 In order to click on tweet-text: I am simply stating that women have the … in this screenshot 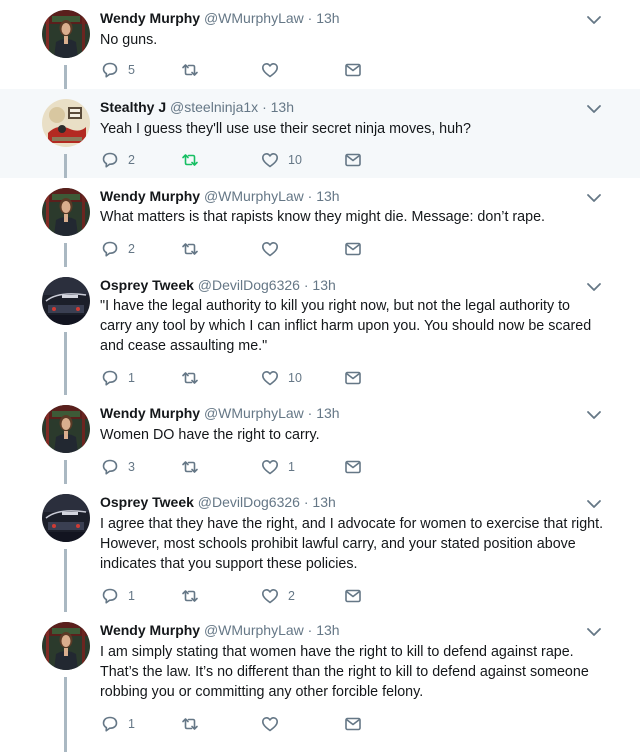, I will do `click(355, 672)`.